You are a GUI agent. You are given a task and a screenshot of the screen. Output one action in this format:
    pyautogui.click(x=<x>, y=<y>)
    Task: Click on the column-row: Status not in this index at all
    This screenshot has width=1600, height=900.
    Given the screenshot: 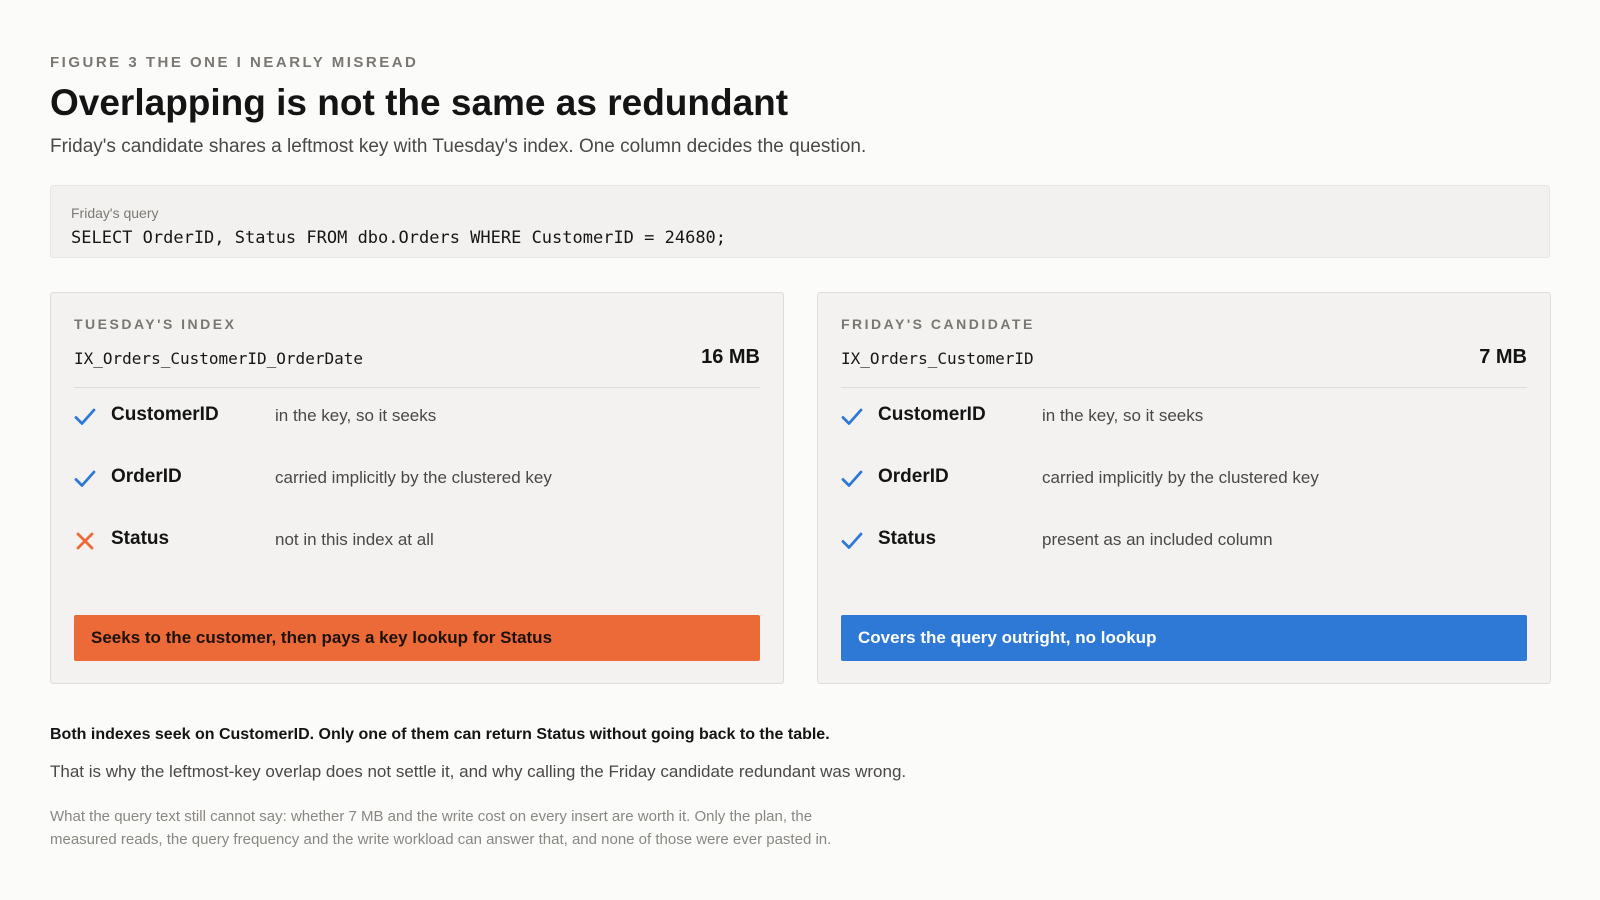 What is the action you would take?
    pyautogui.click(x=417, y=541)
    